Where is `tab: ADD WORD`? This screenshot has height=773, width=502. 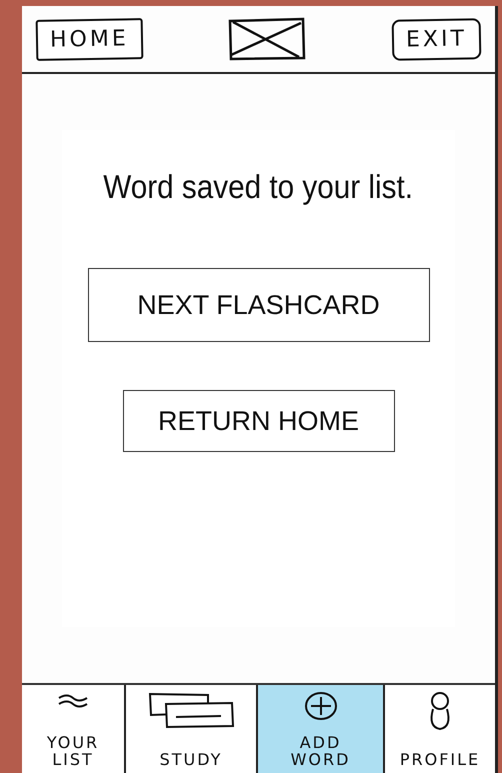
tab: ADD WORD is located at coordinates (321, 729).